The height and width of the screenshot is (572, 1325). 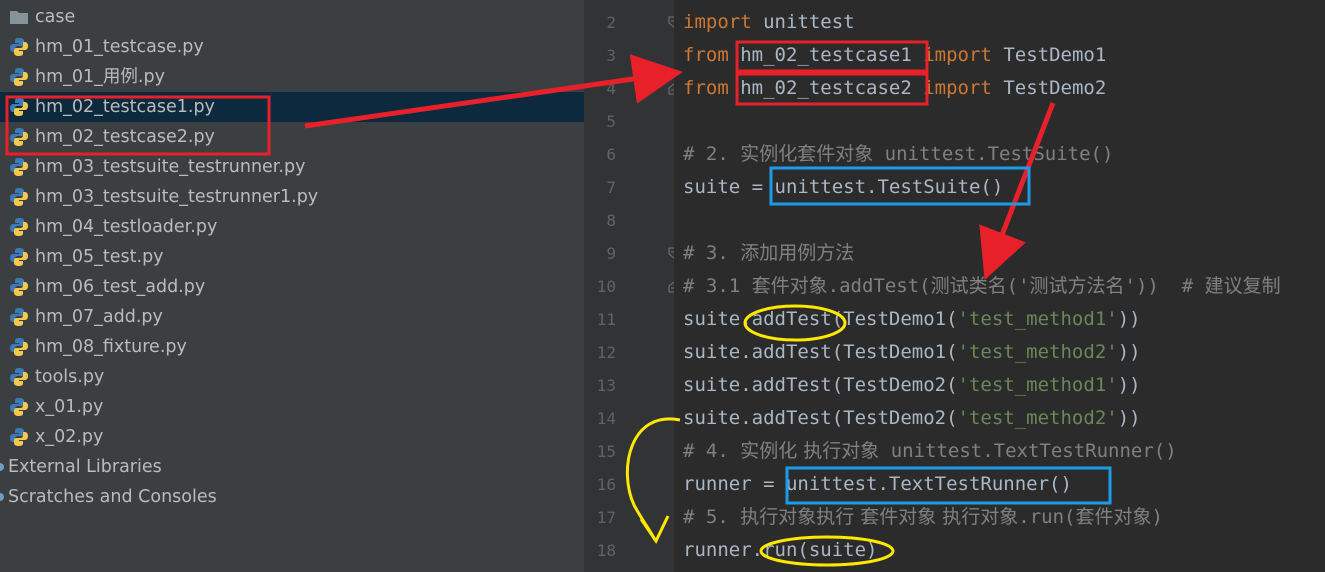 What do you see at coordinates (69, 437) in the screenshot?
I see `tree-item-label: x_02.py` at bounding box center [69, 437].